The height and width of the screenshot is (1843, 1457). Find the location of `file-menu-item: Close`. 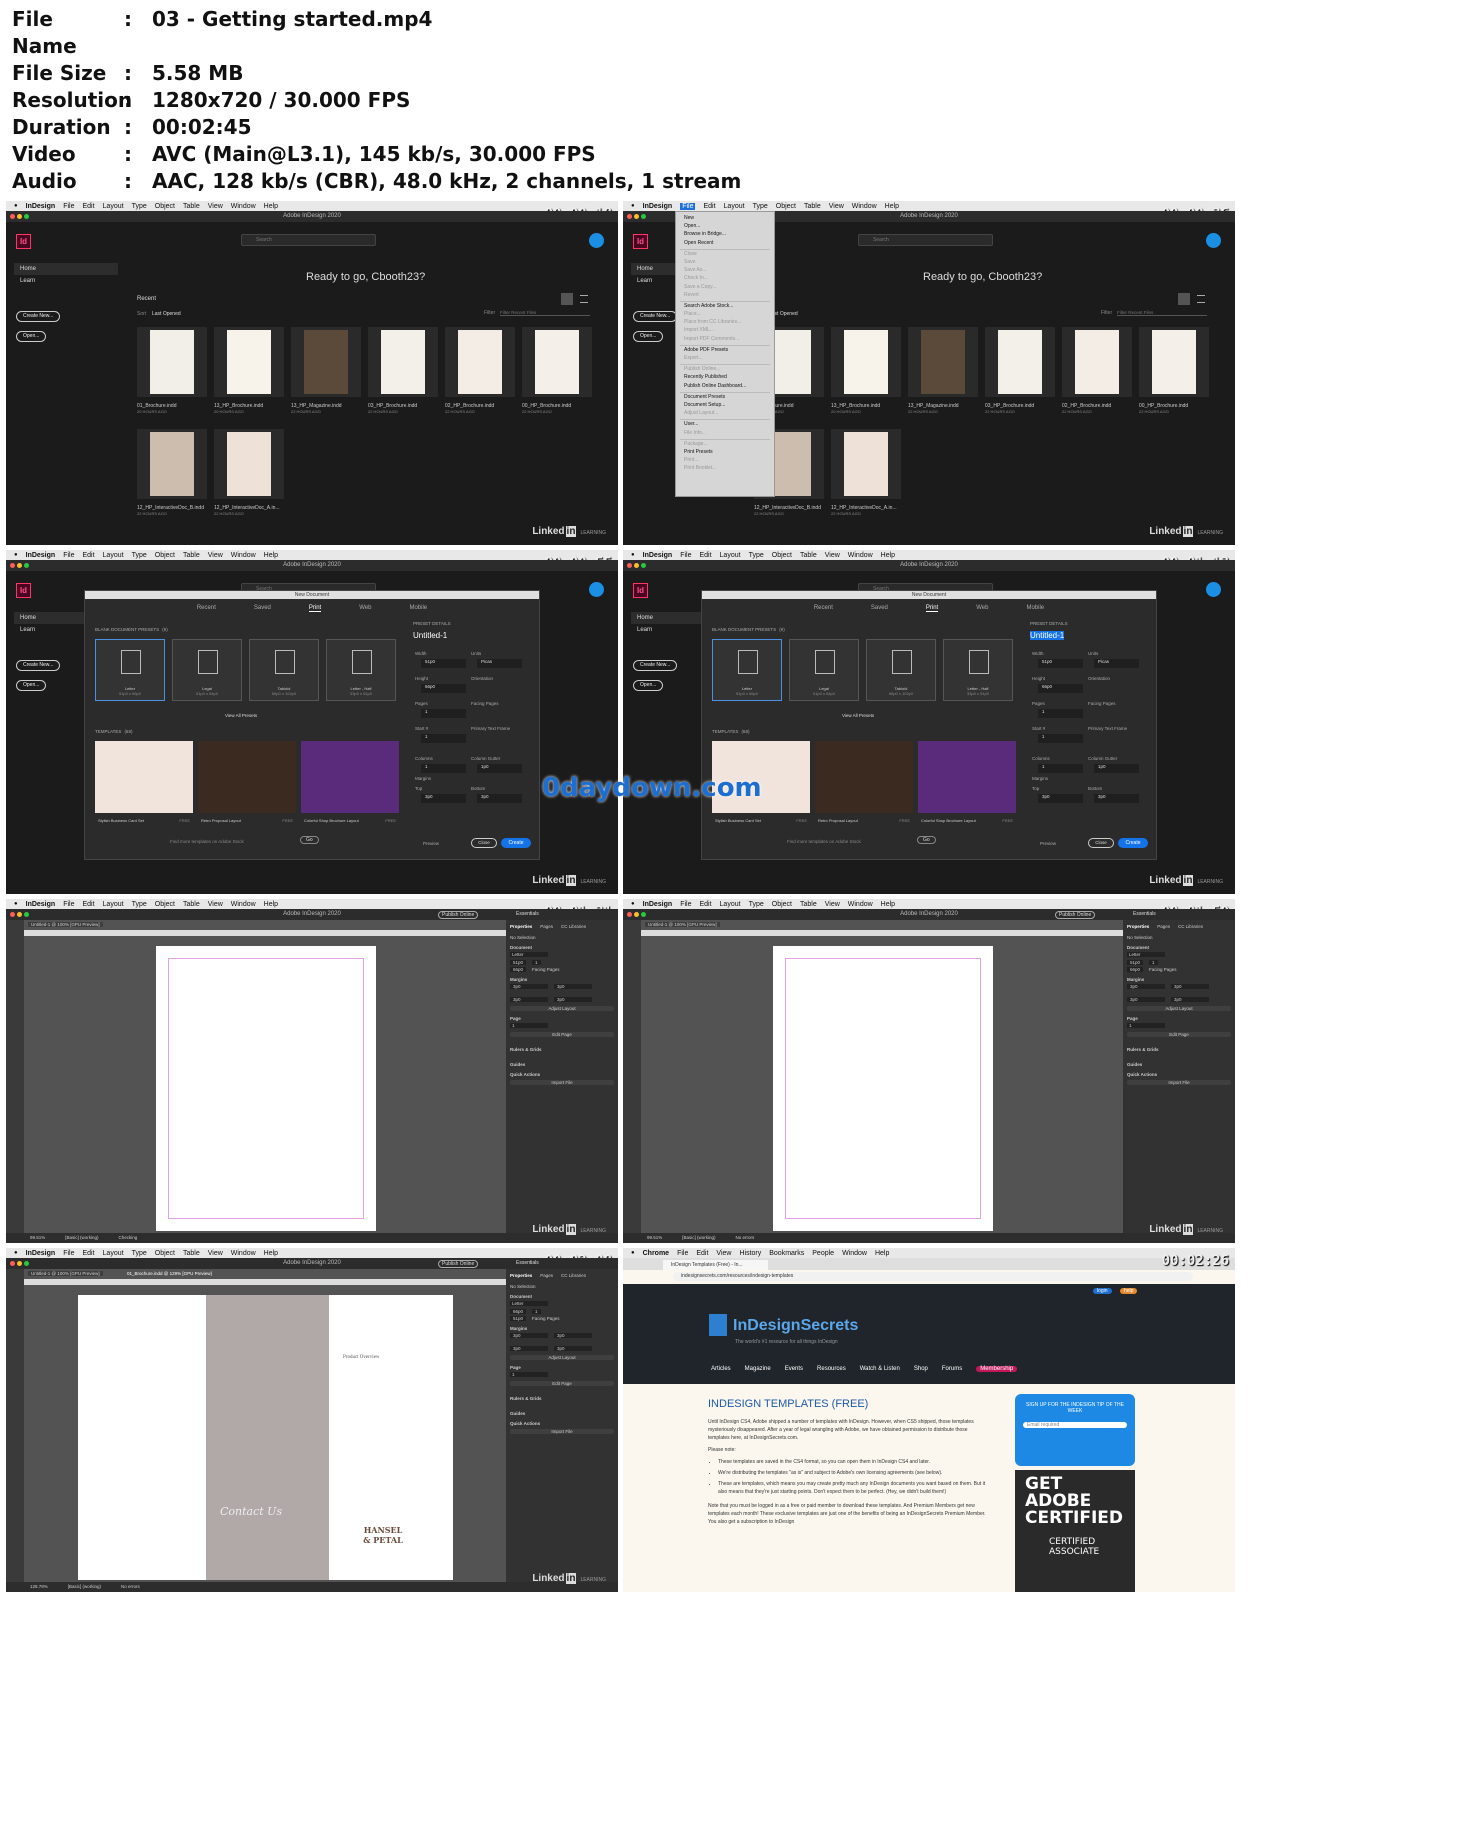

file-menu-item: Close is located at coordinates (725, 254).